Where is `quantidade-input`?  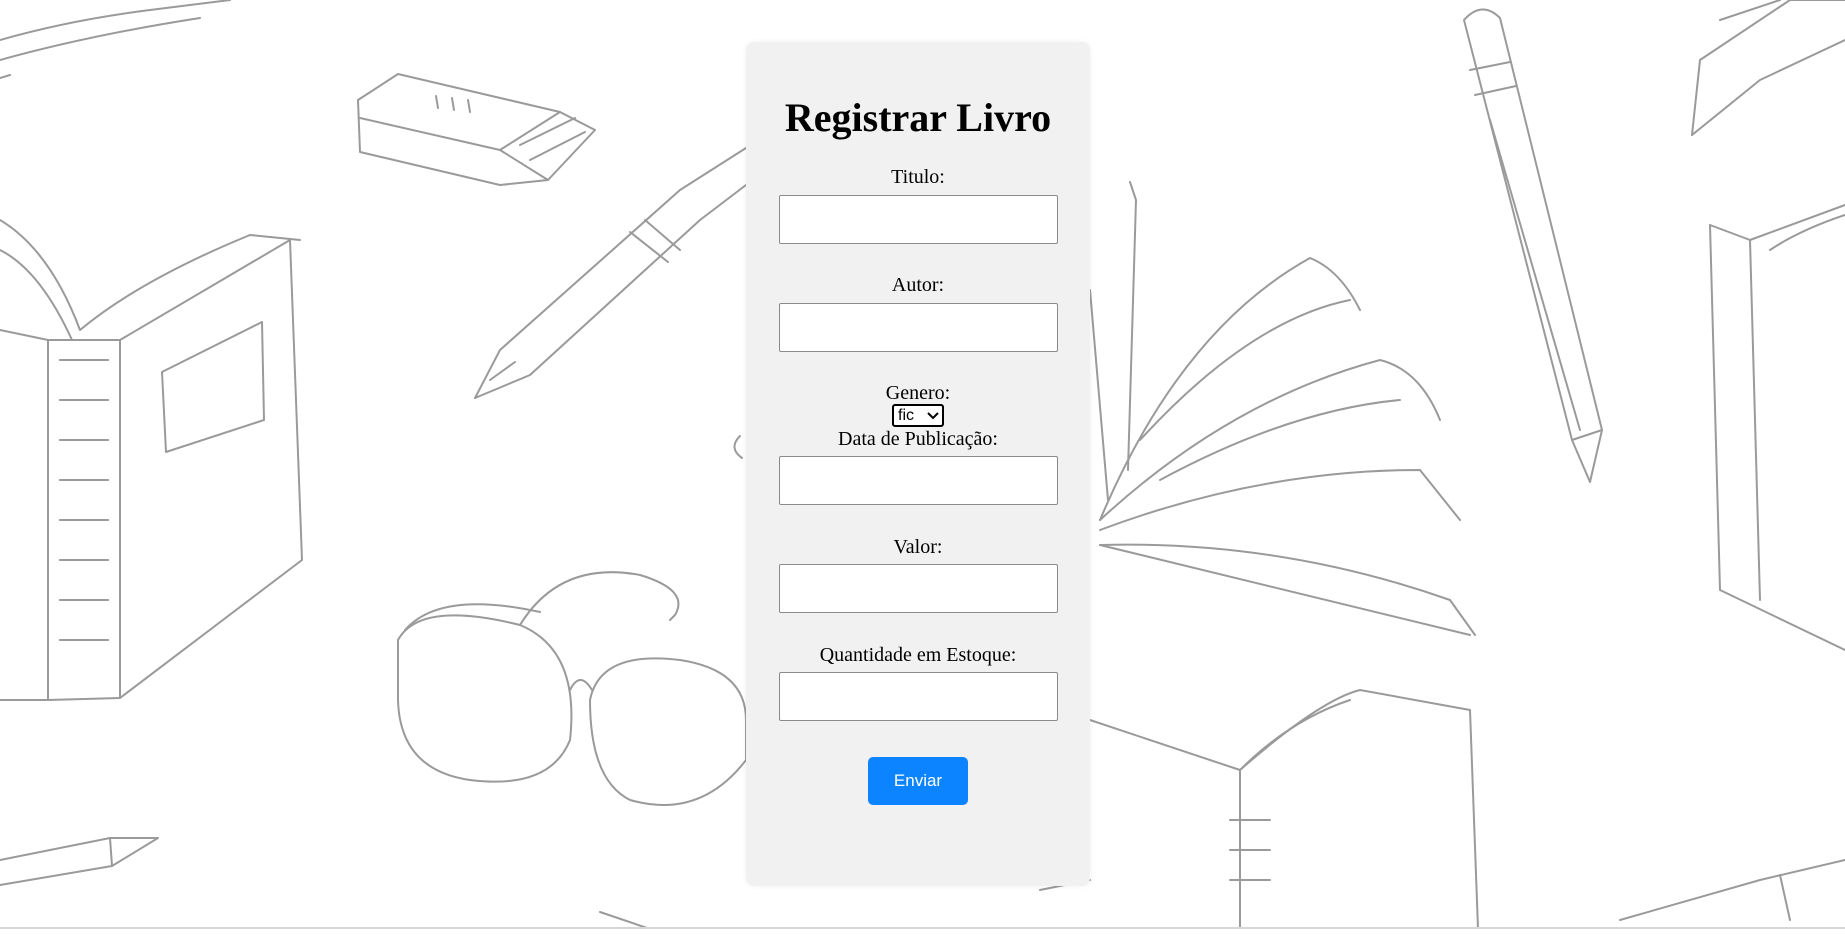
quantidade-input is located at coordinates (918, 696).